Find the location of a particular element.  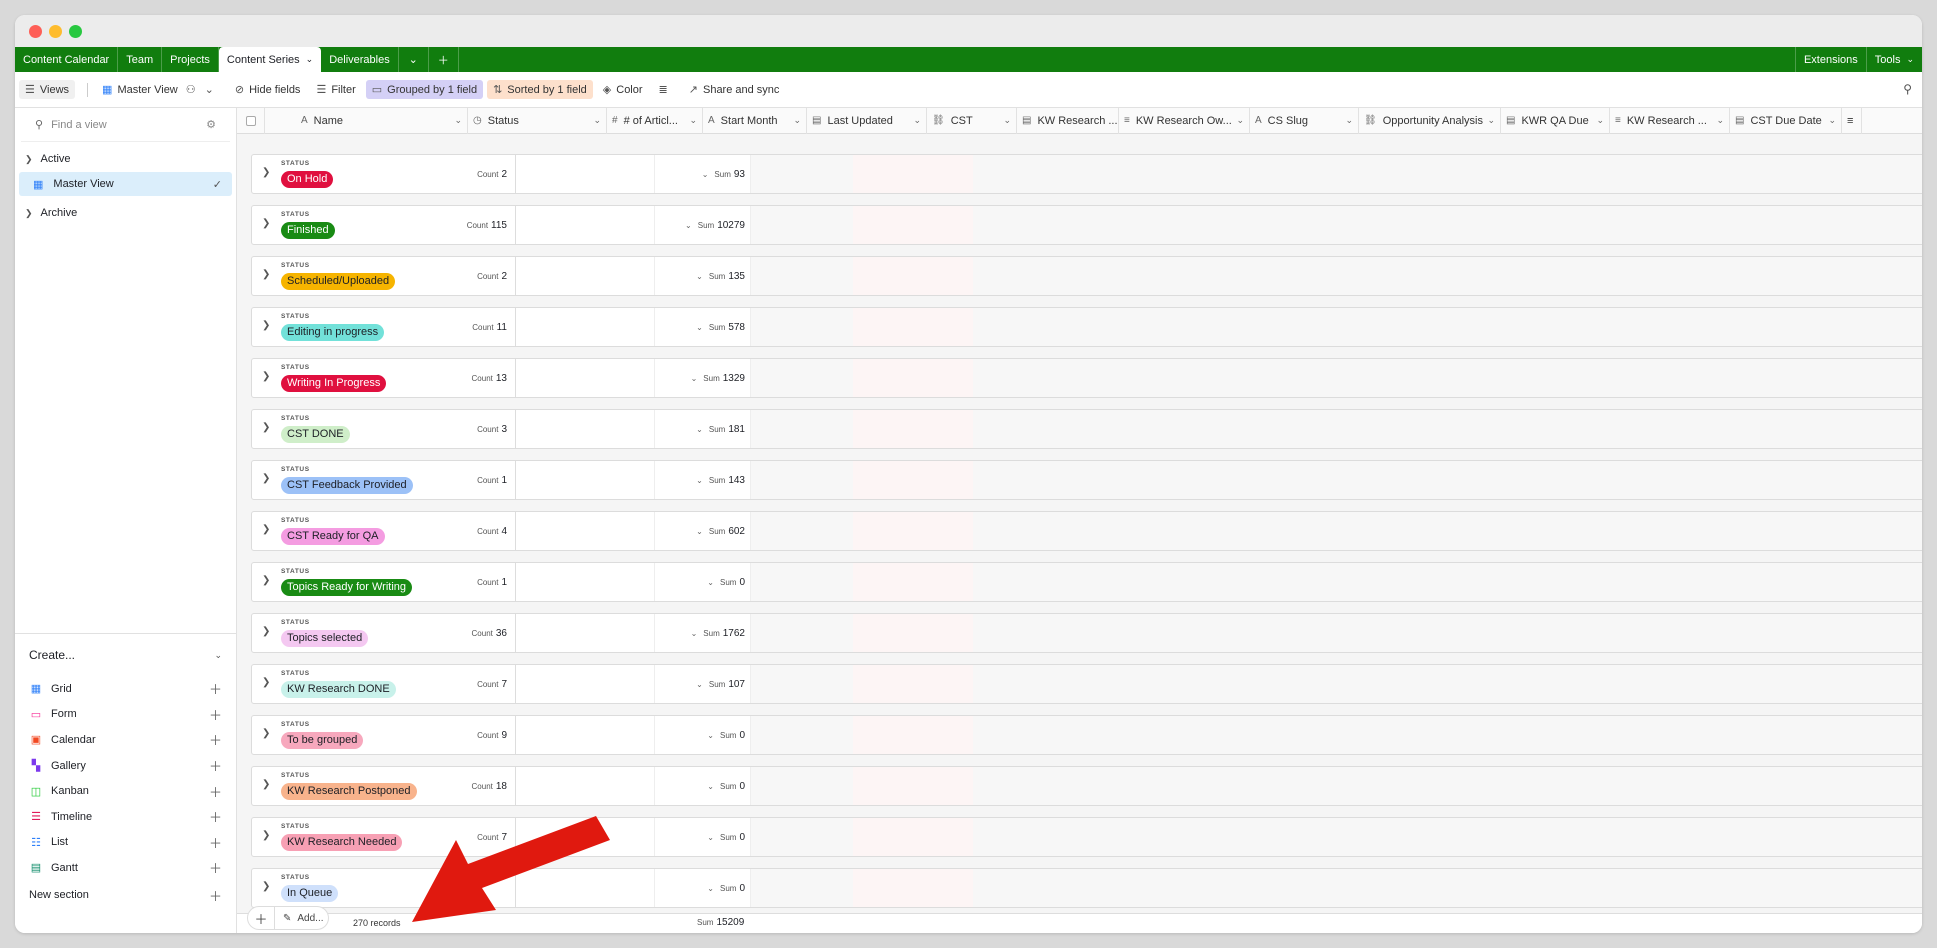

sort-button: ⇅ Sorted by 1 field is located at coordinates (540, 89).